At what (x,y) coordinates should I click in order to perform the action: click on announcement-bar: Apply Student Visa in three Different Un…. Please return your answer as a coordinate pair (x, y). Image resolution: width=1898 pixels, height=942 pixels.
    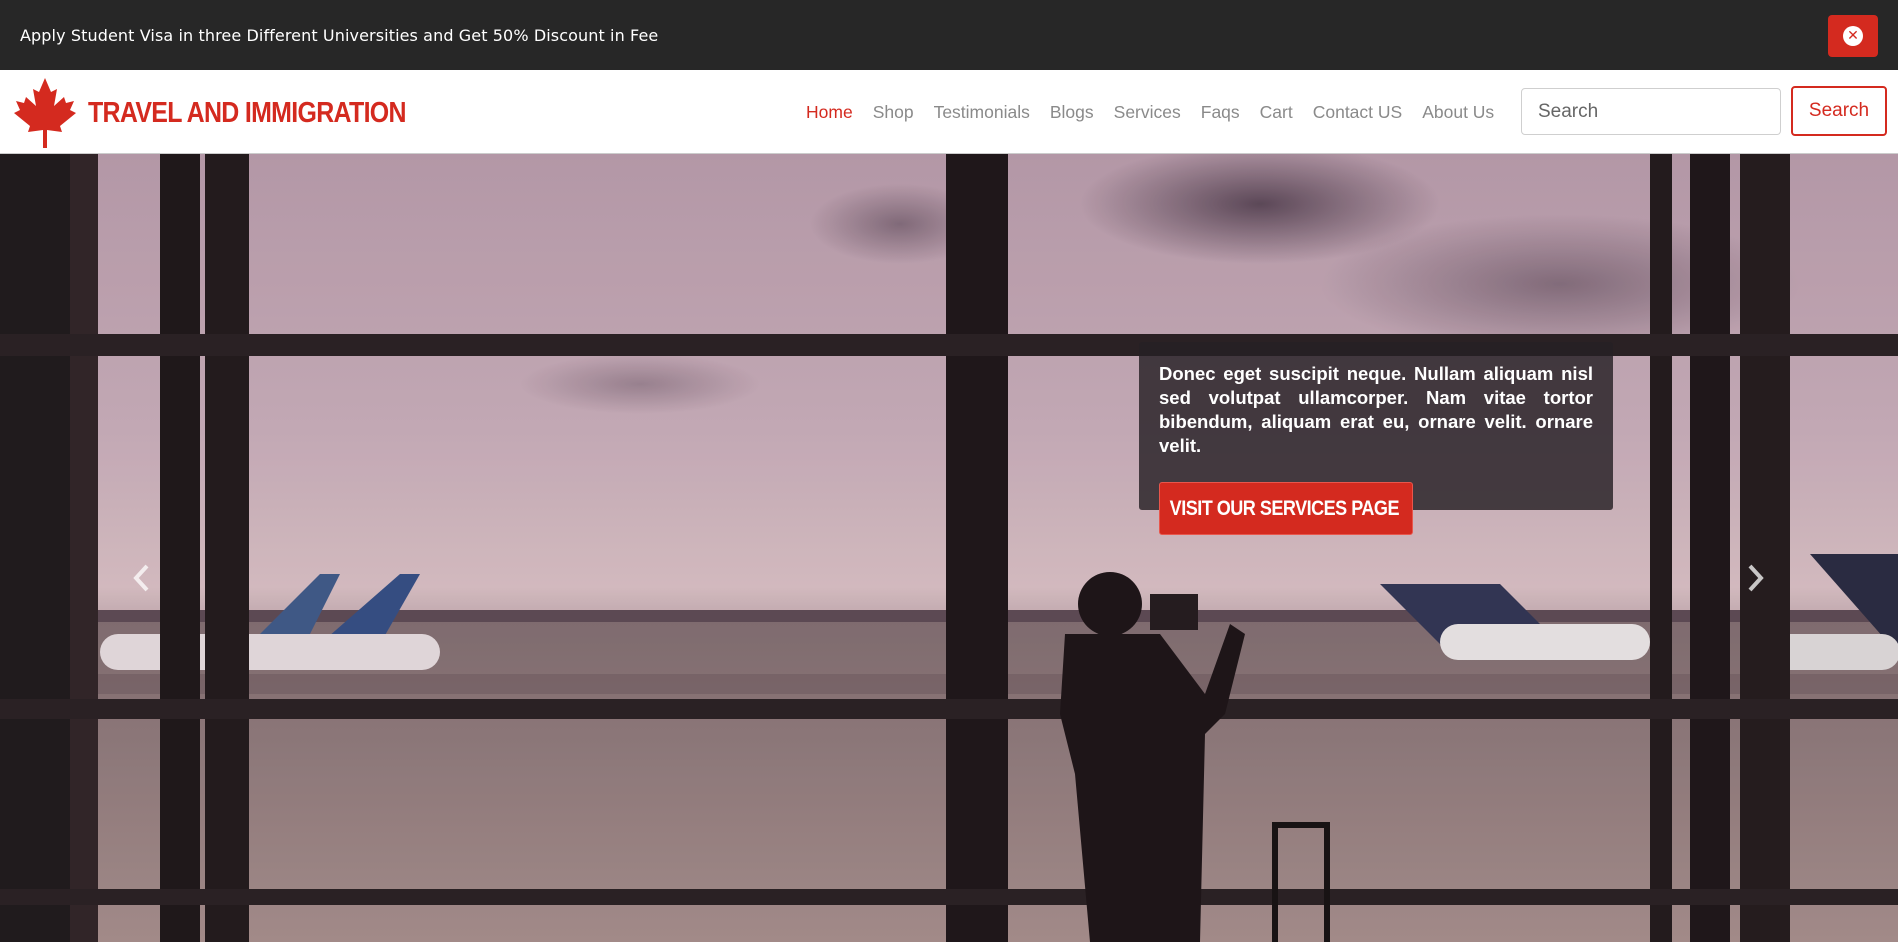
    Looking at the image, I should click on (949, 35).